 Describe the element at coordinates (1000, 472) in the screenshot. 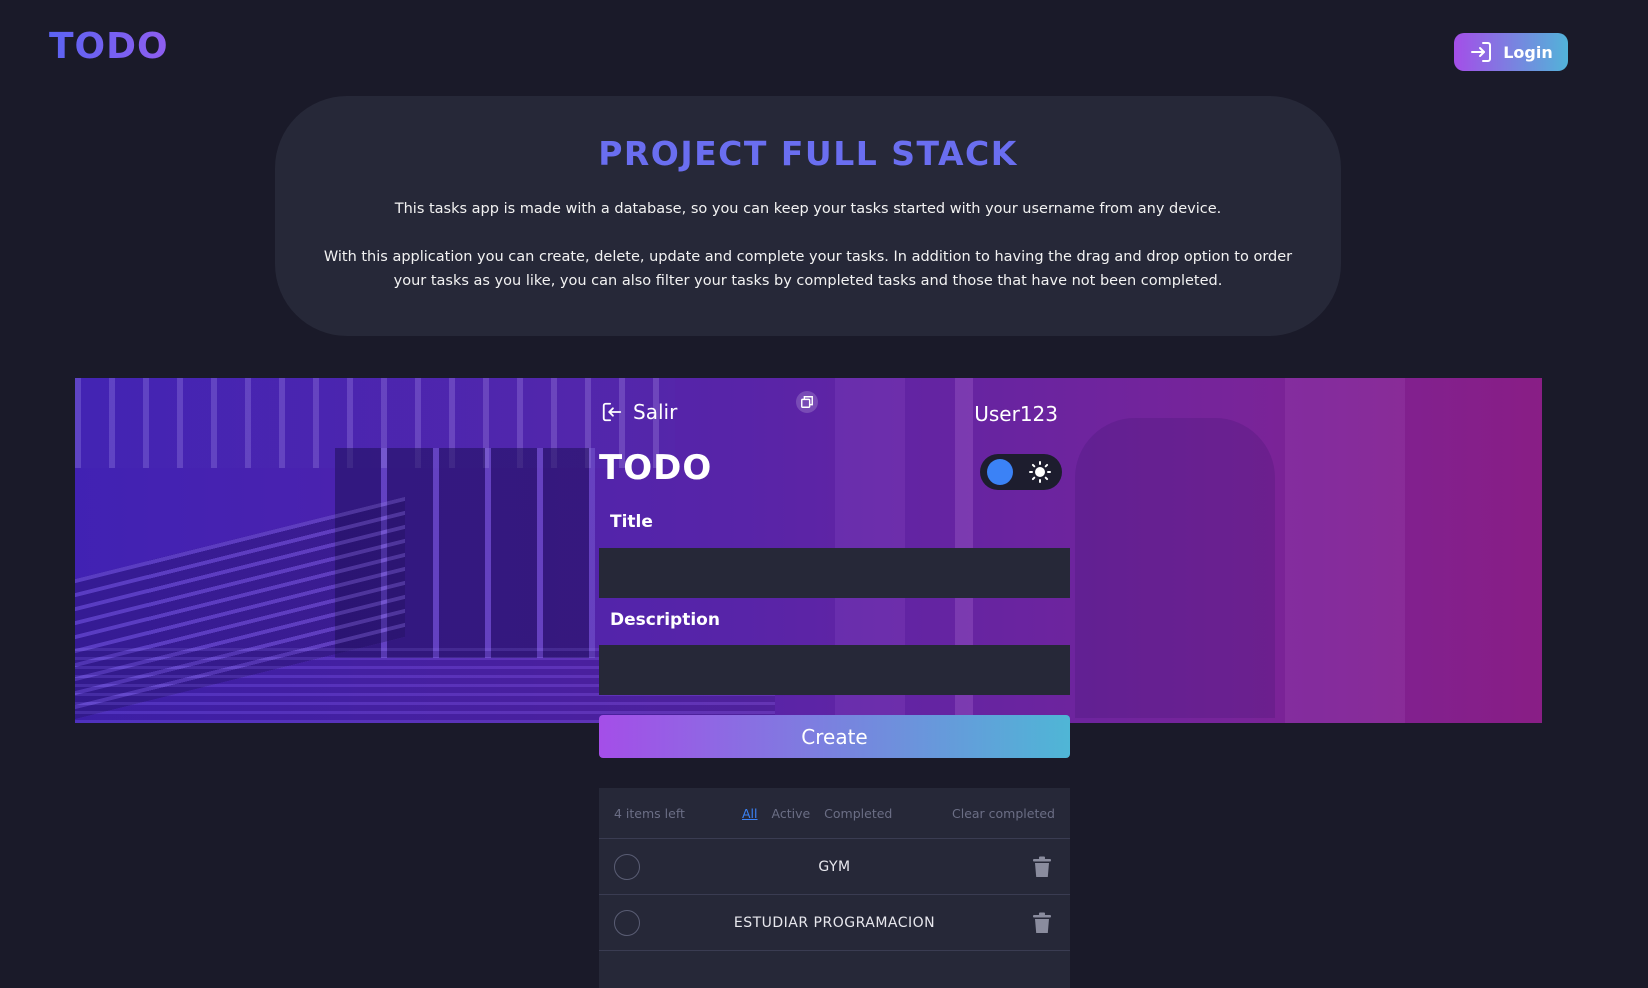

I see `toggle-knob` at that location.